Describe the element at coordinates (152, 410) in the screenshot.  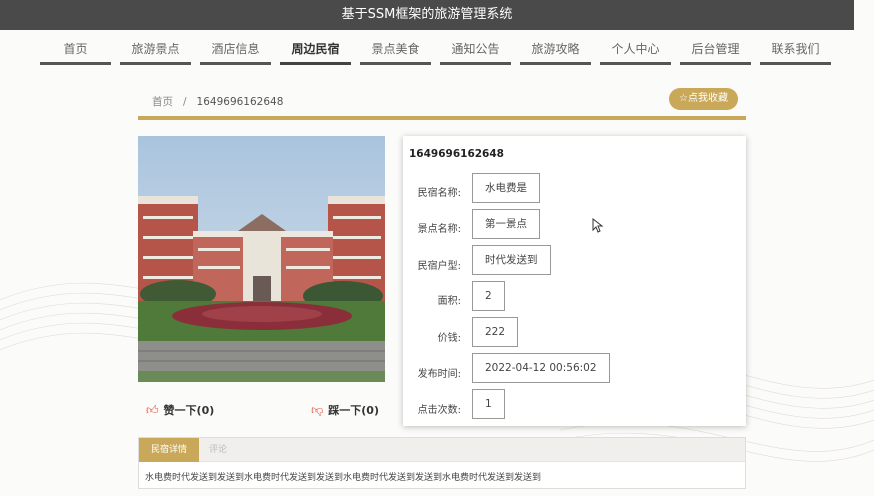
I see `thumbs-up-icon: 👍︎` at that location.